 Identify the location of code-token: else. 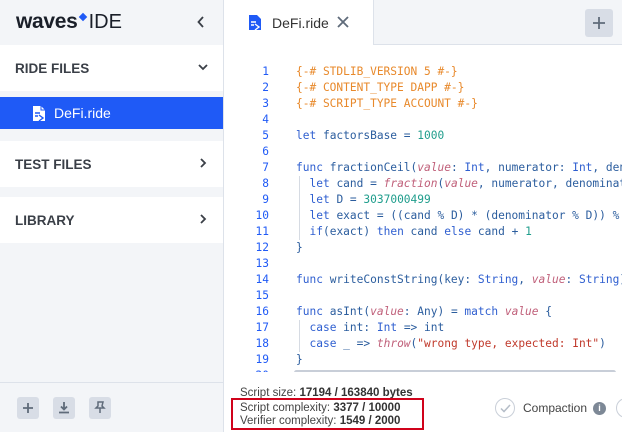
(461, 231).